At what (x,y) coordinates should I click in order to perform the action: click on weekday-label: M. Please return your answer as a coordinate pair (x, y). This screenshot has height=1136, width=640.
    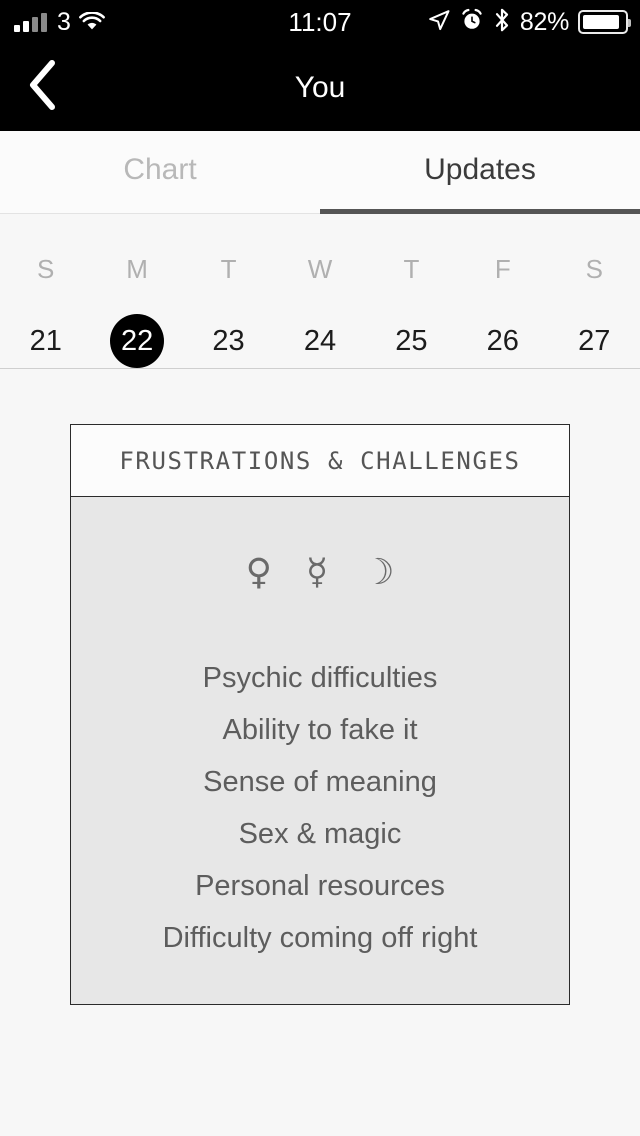
    Looking at the image, I should click on (137, 269).